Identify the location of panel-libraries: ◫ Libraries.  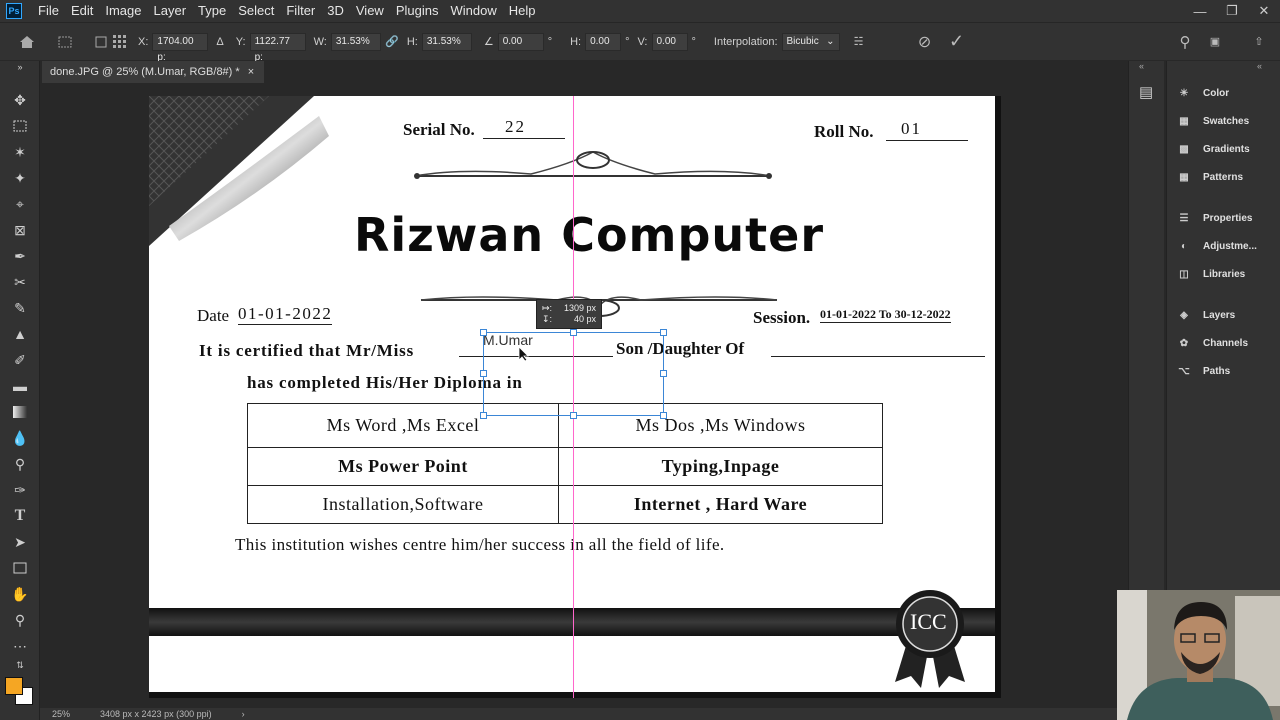
(1210, 274).